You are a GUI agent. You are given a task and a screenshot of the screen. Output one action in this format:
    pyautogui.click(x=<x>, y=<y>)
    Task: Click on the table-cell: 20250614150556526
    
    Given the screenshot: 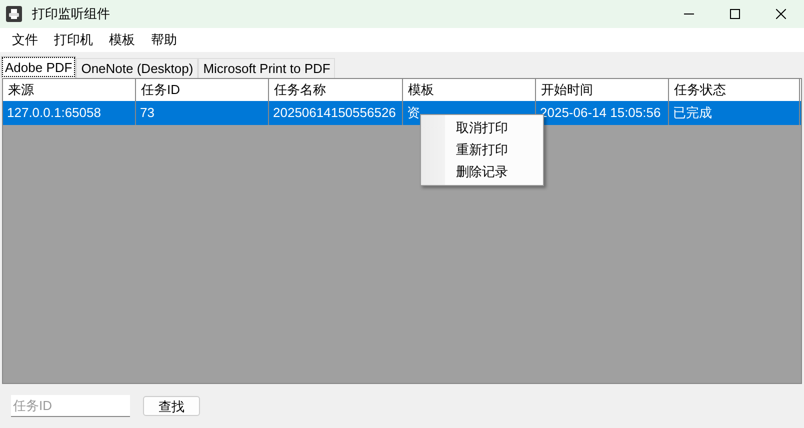 What is the action you would take?
    pyautogui.click(x=336, y=113)
    